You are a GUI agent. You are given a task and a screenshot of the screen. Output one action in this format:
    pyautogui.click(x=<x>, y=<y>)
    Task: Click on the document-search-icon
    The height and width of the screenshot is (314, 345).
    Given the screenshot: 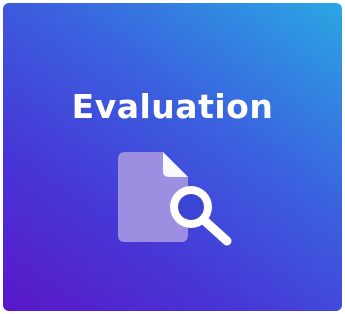 What is the action you would take?
    pyautogui.click(x=176, y=197)
    